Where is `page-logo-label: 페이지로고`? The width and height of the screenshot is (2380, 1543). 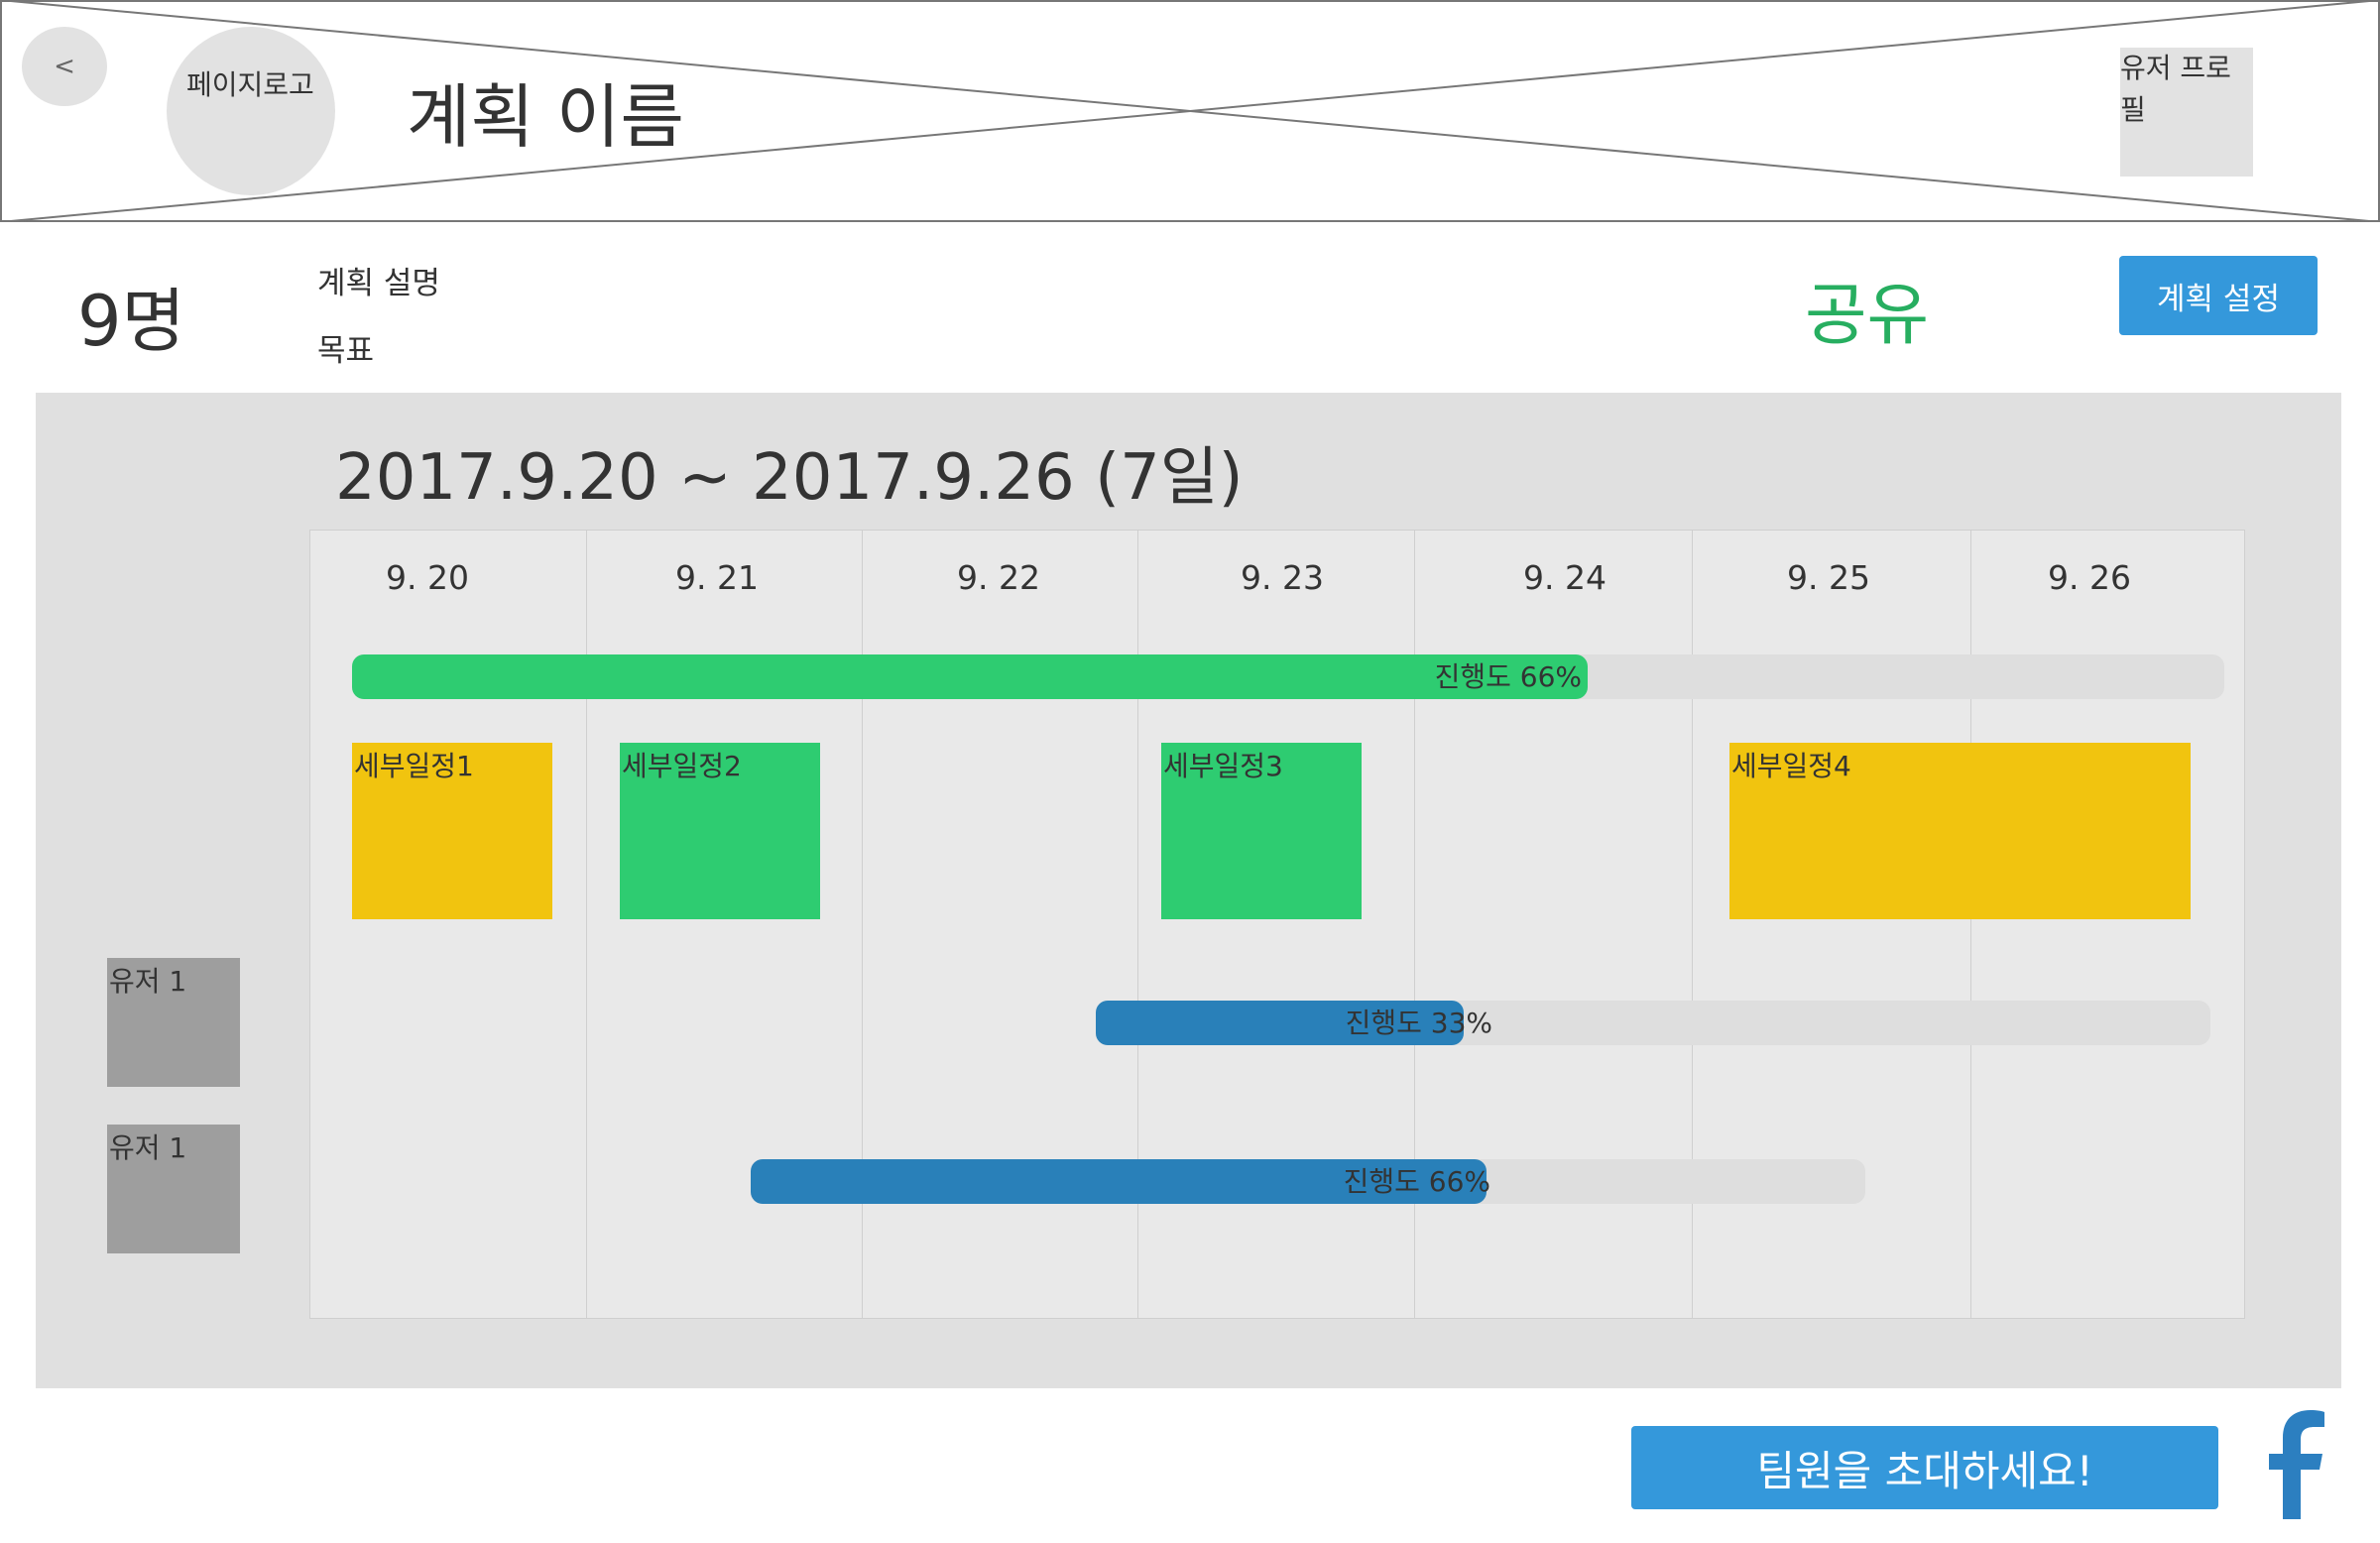 page-logo-label: 페이지로고 is located at coordinates (250, 84).